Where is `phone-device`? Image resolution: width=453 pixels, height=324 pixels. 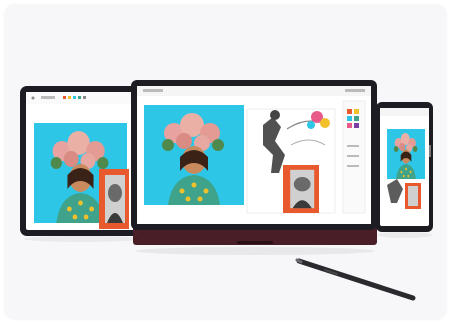 phone-device is located at coordinates (404, 167).